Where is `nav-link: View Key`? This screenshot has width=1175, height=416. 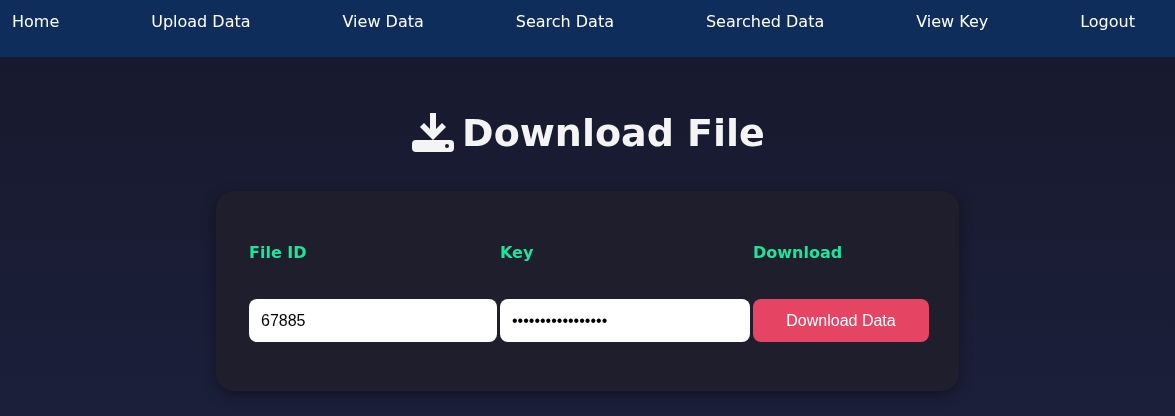 nav-link: View Key is located at coordinates (952, 21).